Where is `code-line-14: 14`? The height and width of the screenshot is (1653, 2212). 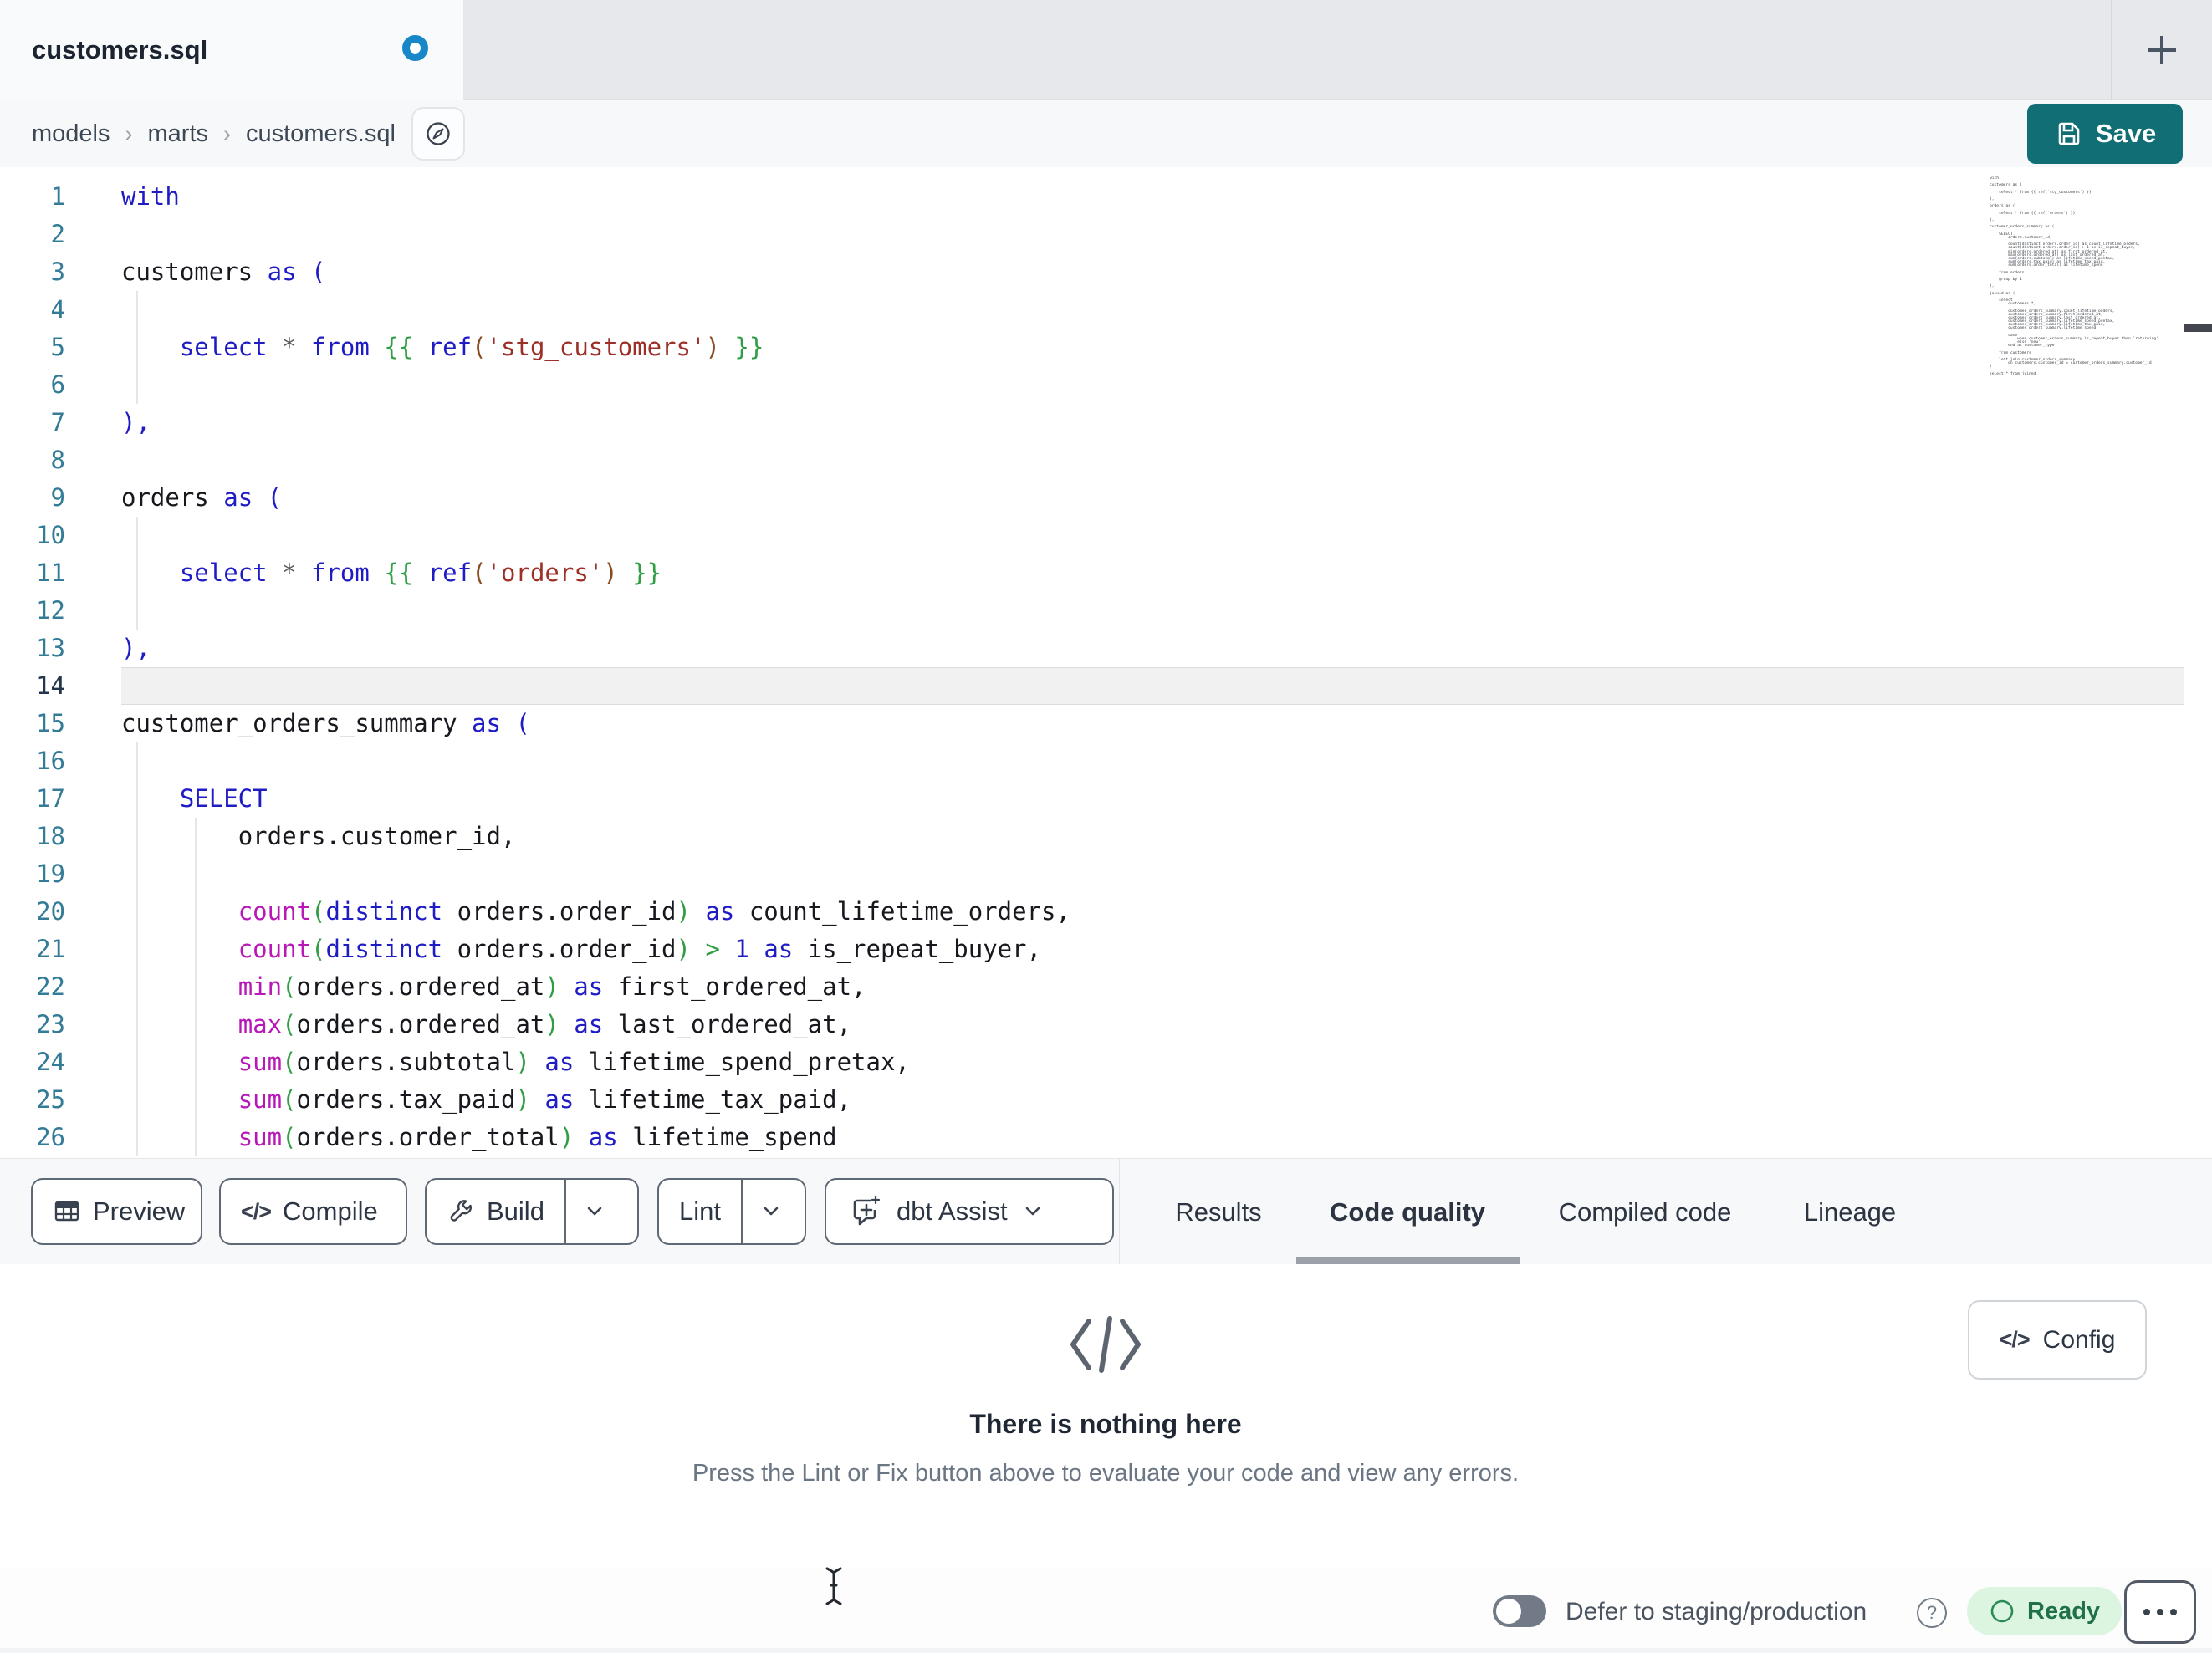 code-line-14: 14 is located at coordinates (1092, 686).